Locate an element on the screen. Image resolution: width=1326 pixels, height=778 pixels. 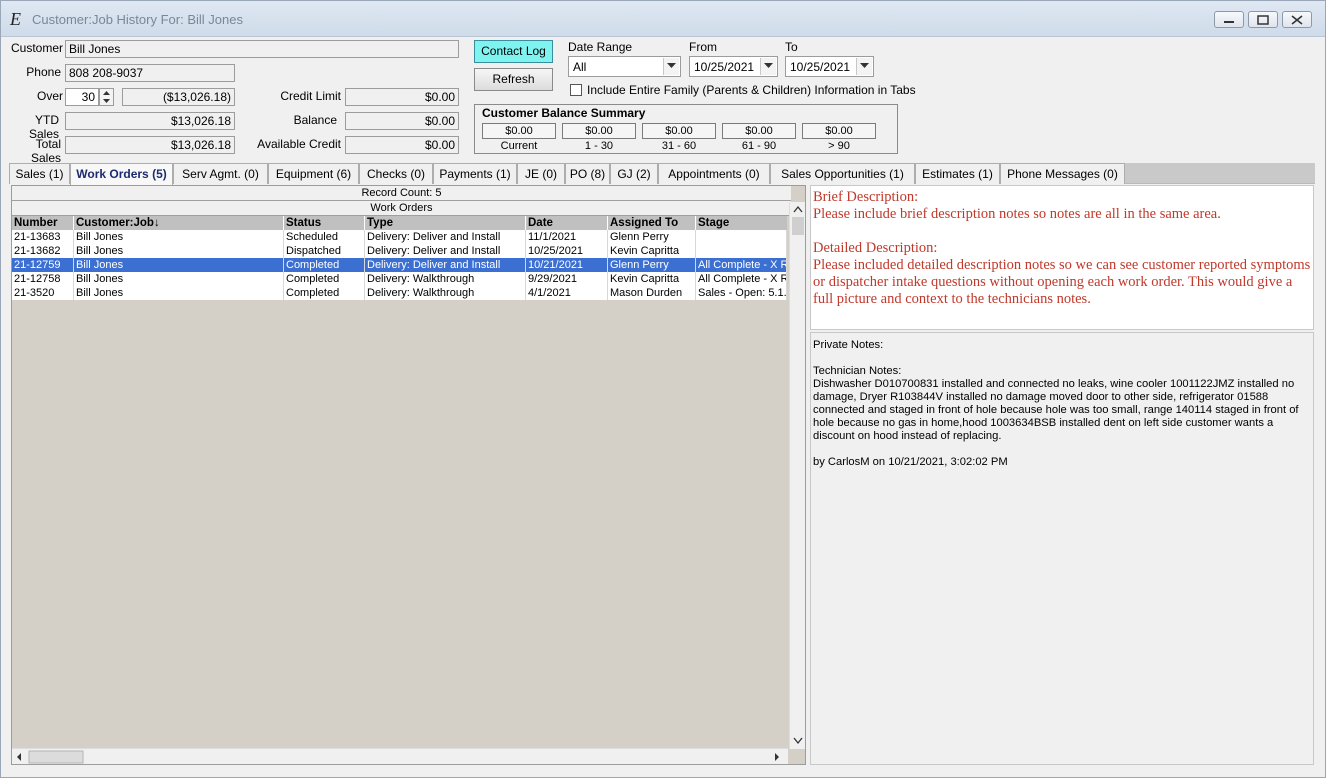
customer-label: Customer is located at coordinates (36, 48).